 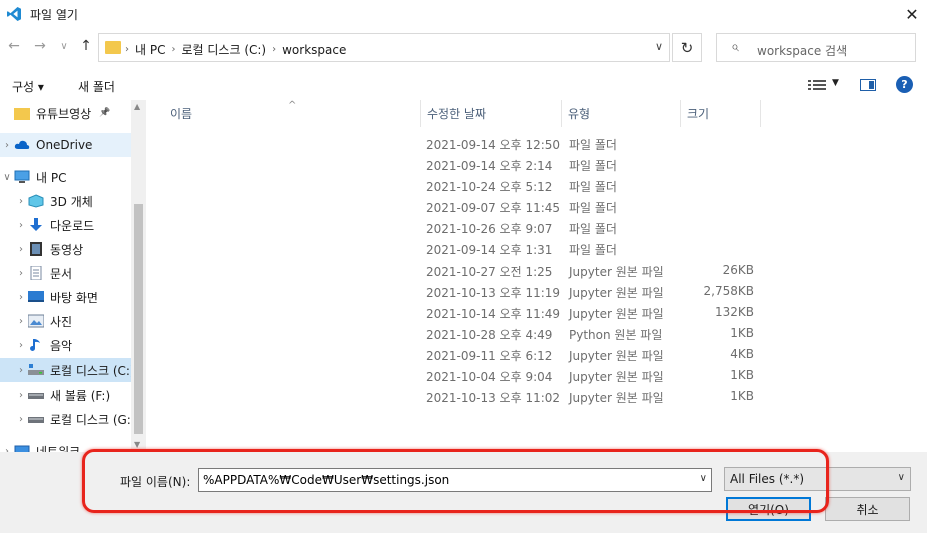 What do you see at coordinates (155, 482) in the screenshot?
I see `filename-label: 파일 이름(N):` at bounding box center [155, 482].